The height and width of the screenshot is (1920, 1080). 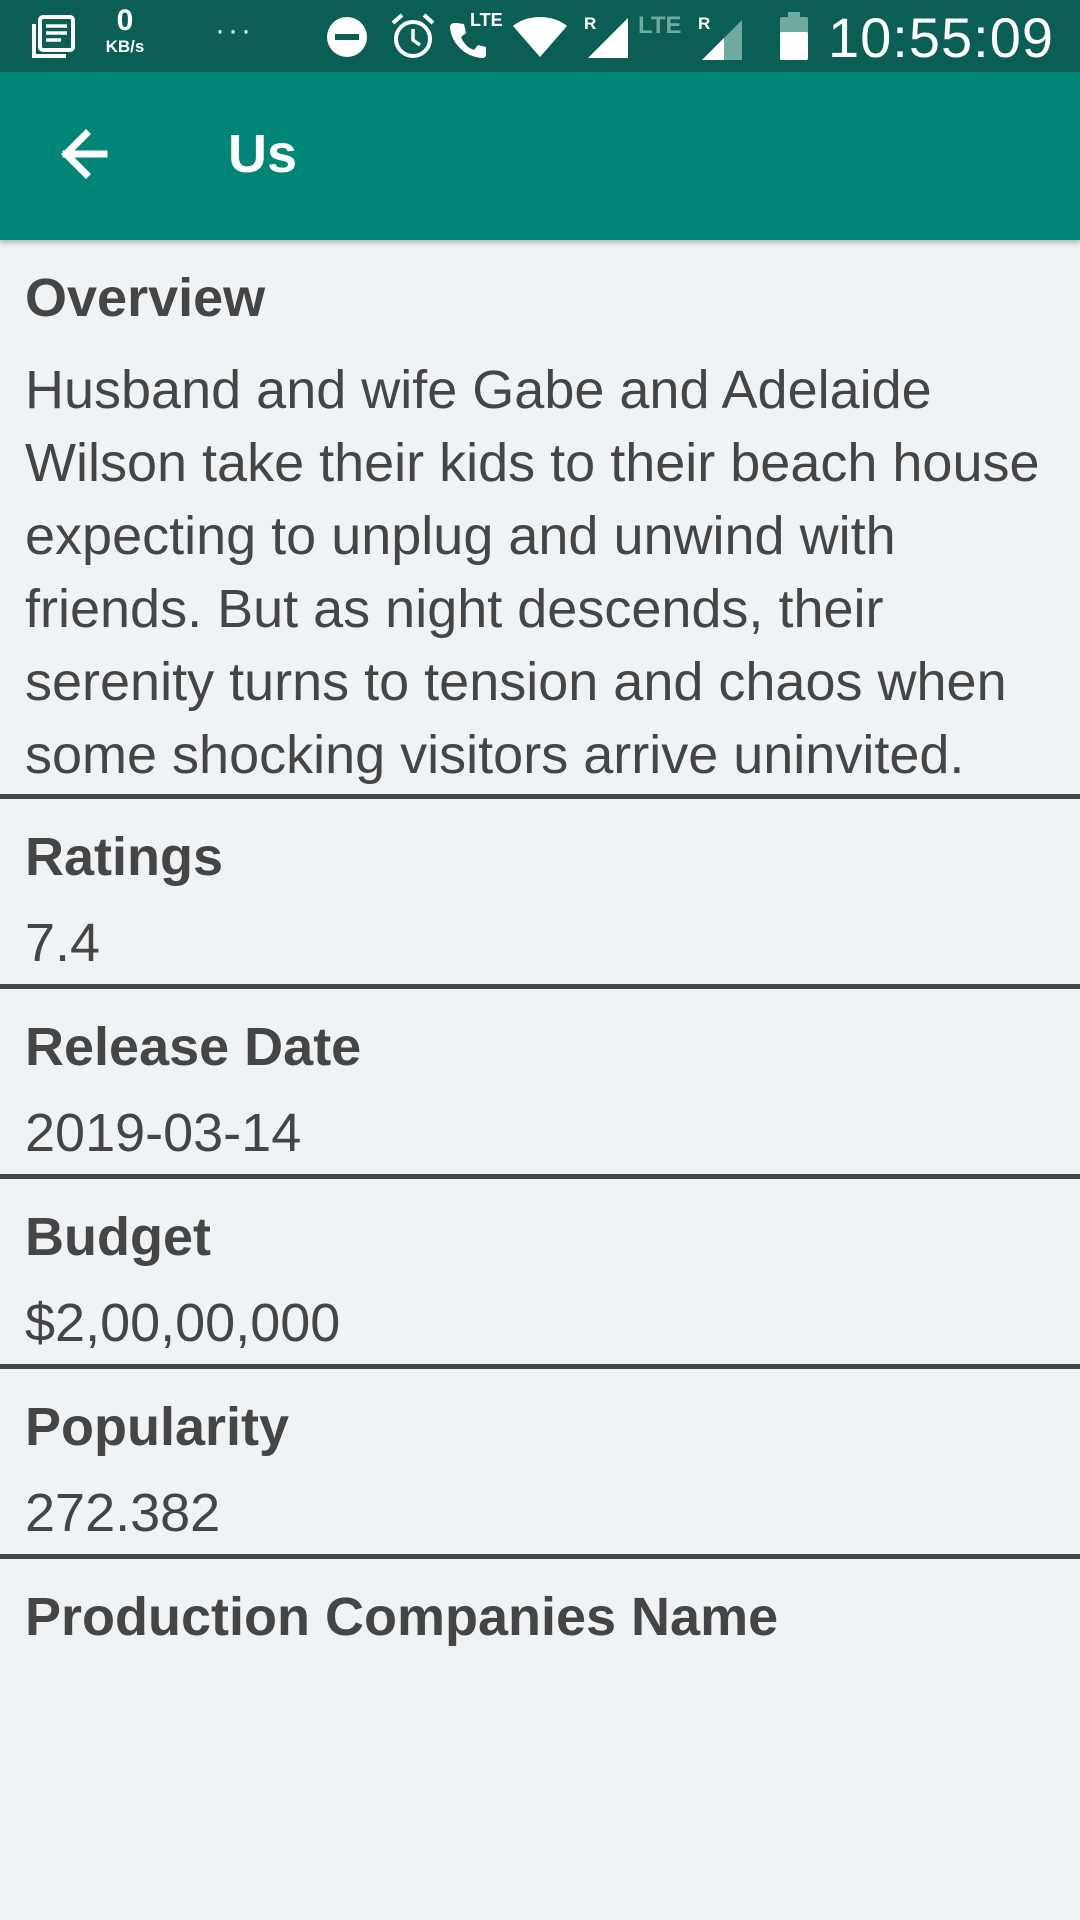 What do you see at coordinates (402, 1617) in the screenshot?
I see `production-companies-heading: Production Companies Name` at bounding box center [402, 1617].